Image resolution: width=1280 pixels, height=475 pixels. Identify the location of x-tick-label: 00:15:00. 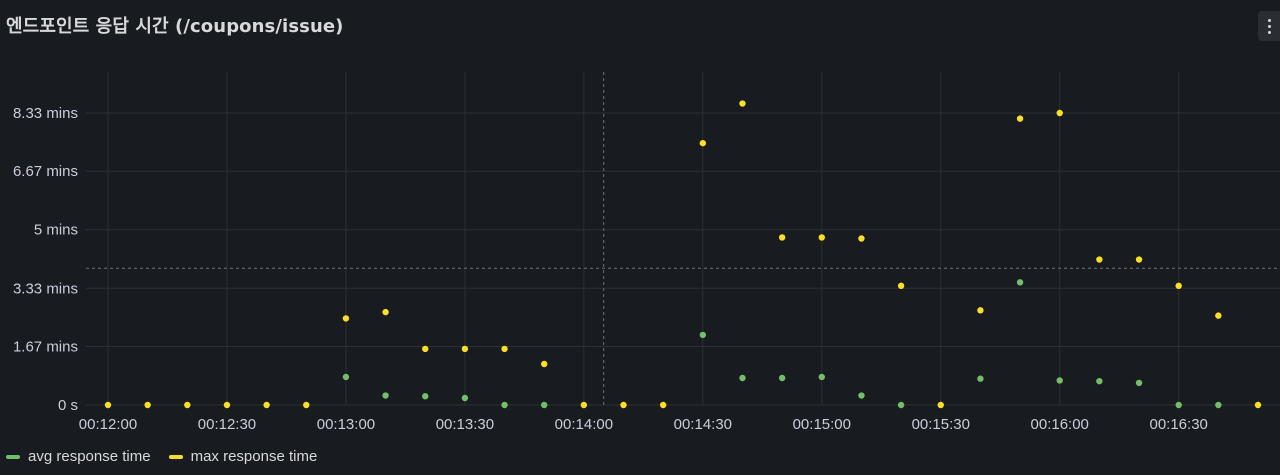
(822, 424).